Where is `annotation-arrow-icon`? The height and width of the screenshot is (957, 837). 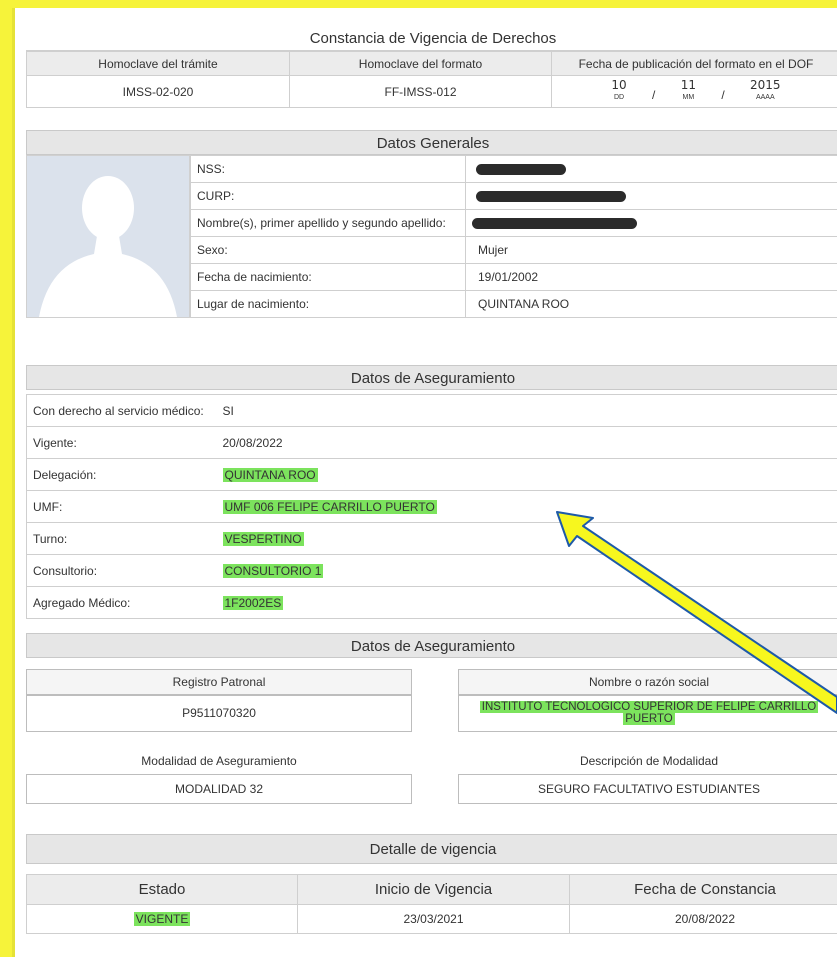 annotation-arrow-icon is located at coordinates (696, 612).